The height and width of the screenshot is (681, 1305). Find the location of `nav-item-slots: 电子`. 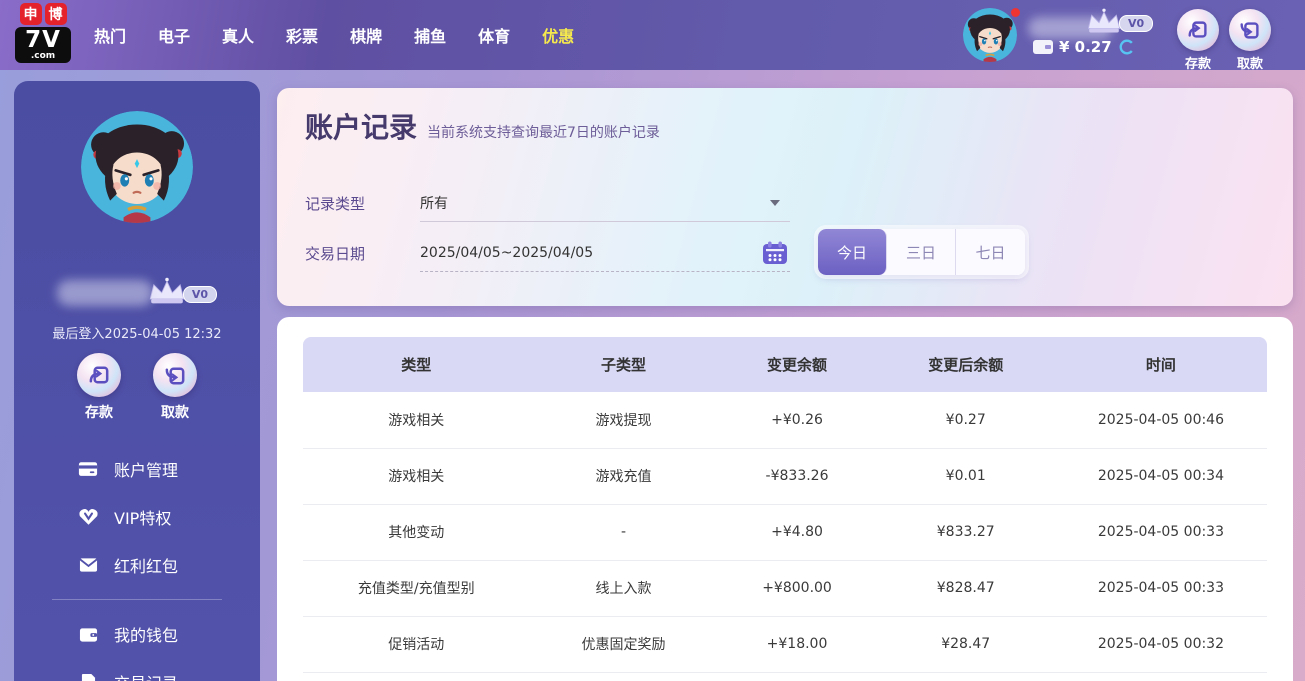

nav-item-slots: 电子 is located at coordinates (174, 35).